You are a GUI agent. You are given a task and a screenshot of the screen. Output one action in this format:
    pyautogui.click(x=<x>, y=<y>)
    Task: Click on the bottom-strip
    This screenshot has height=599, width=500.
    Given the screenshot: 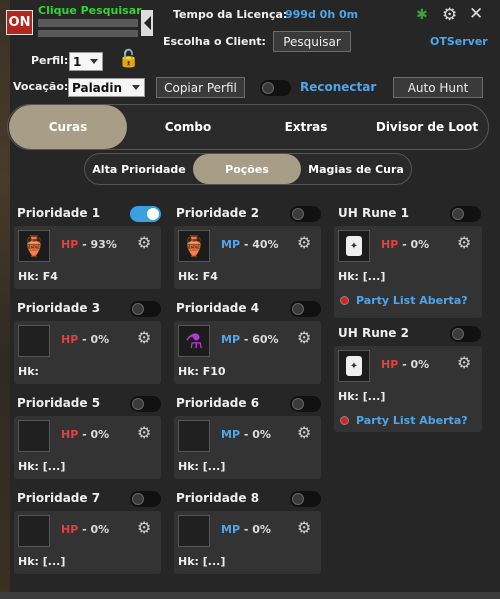 What is the action you would take?
    pyautogui.click(x=250, y=595)
    